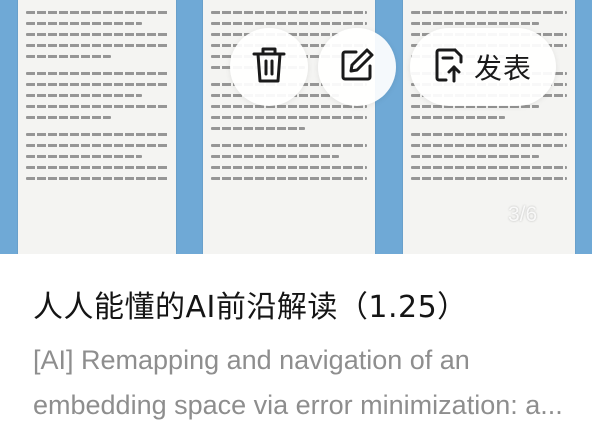 This screenshot has height=442, width=592. Describe the element at coordinates (449, 67) in the screenshot. I see `publish-icon` at that location.